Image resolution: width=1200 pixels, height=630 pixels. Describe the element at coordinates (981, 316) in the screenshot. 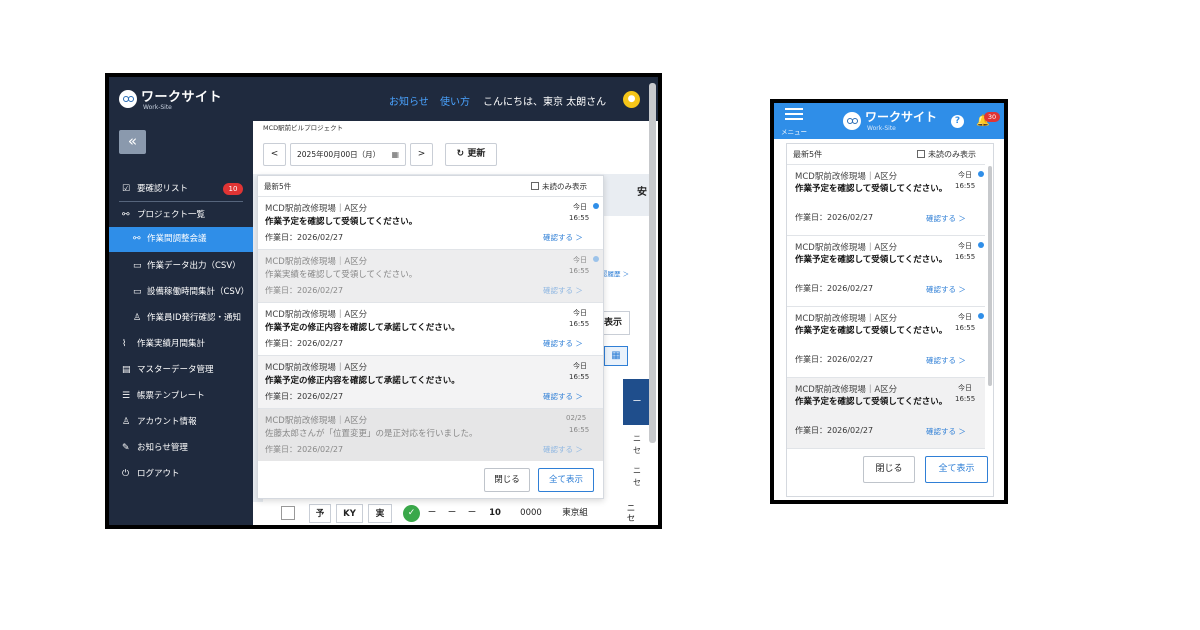

I see `unread-dot-icon` at that location.